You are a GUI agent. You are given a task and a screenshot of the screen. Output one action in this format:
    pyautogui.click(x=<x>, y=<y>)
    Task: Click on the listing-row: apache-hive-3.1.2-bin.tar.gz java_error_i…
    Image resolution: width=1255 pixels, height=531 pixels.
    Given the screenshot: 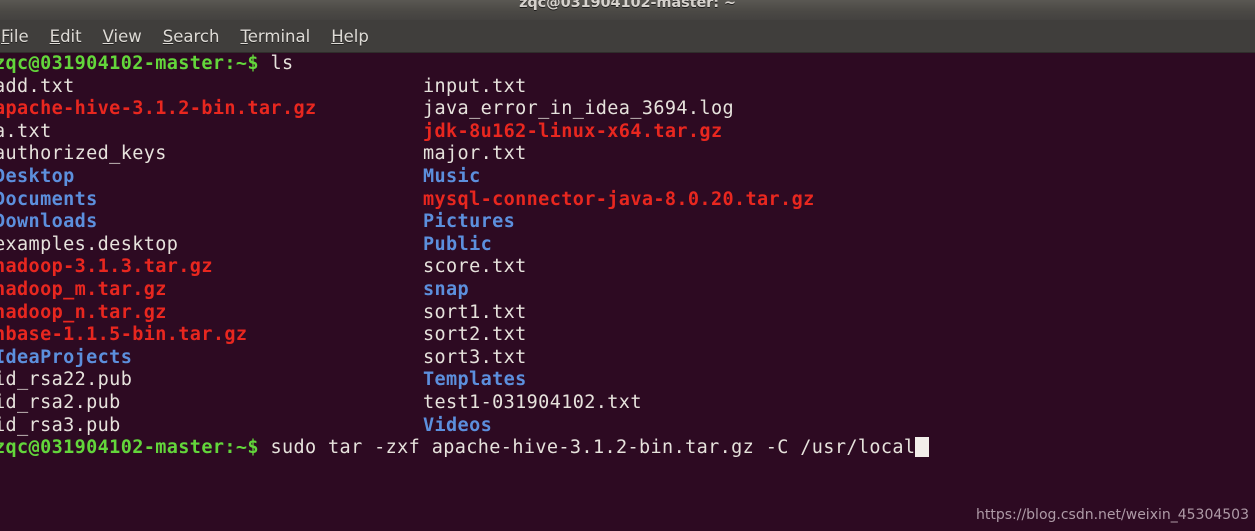 What is the action you would take?
    pyautogui.click(x=627, y=109)
    